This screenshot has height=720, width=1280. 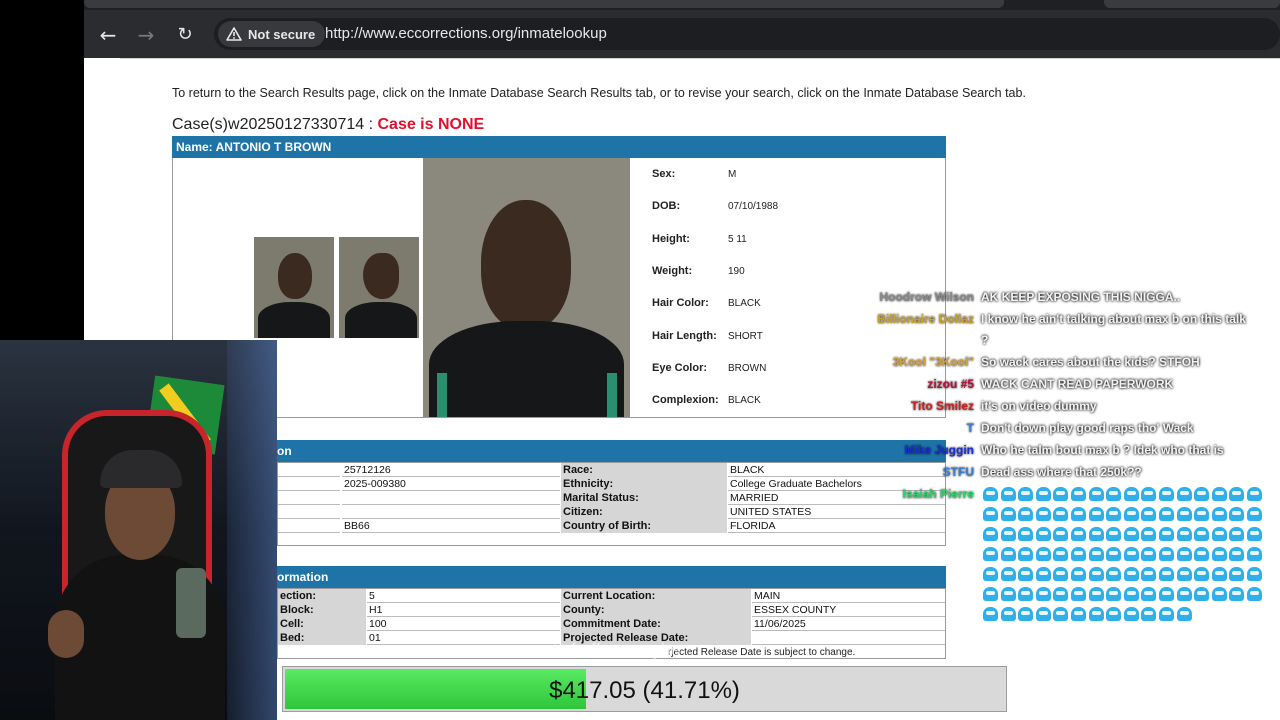 What do you see at coordinates (671, 238) in the screenshot?
I see `detail-label: Height:` at bounding box center [671, 238].